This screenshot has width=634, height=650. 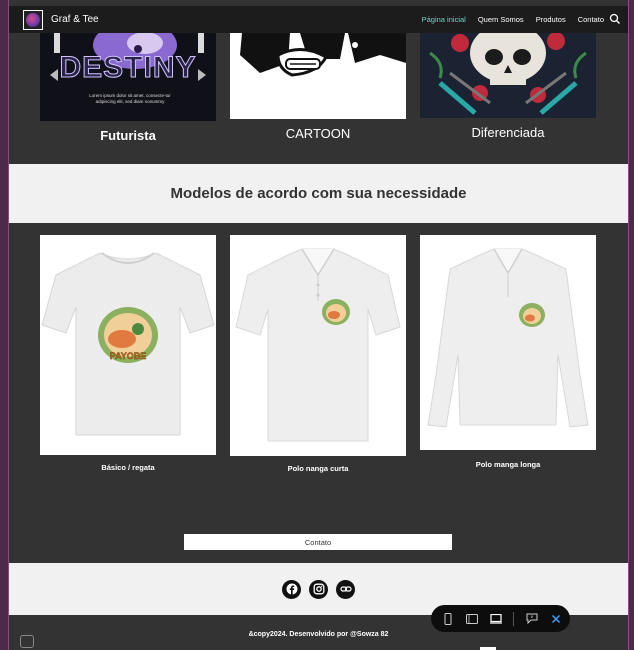 What do you see at coordinates (513, 618) in the screenshot?
I see `toolbar-divider` at bounding box center [513, 618].